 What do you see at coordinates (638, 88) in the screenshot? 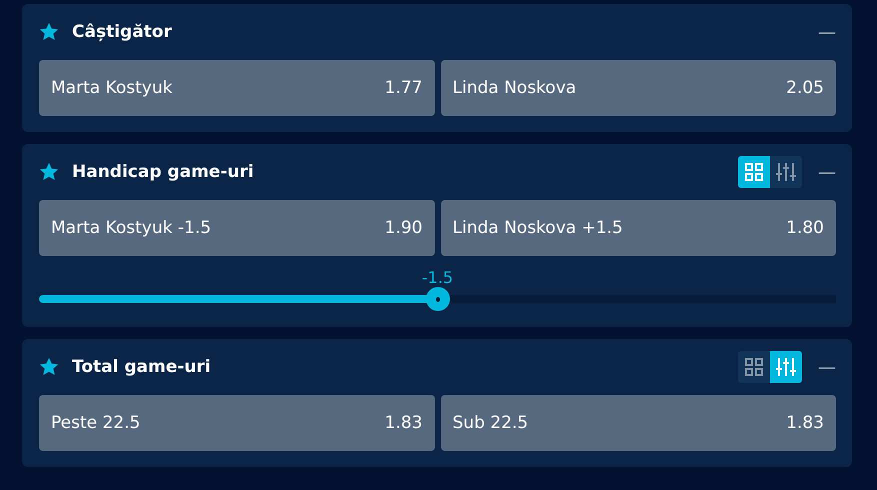
I see `odds-button: Linda Noskova 2.05` at bounding box center [638, 88].